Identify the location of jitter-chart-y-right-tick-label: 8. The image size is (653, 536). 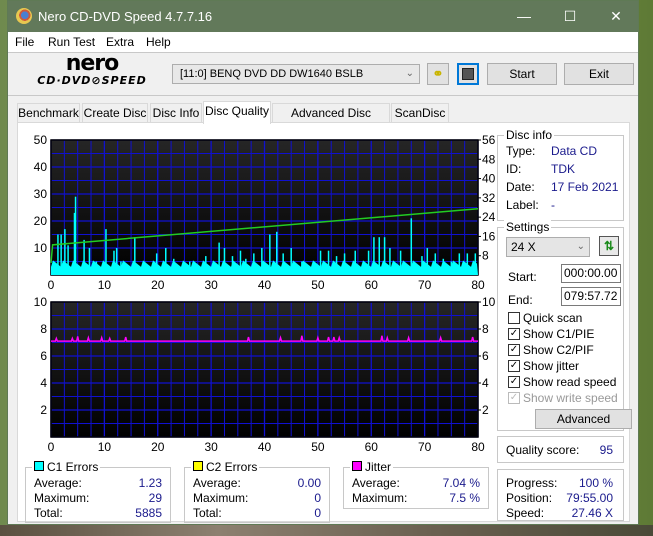
(485, 329).